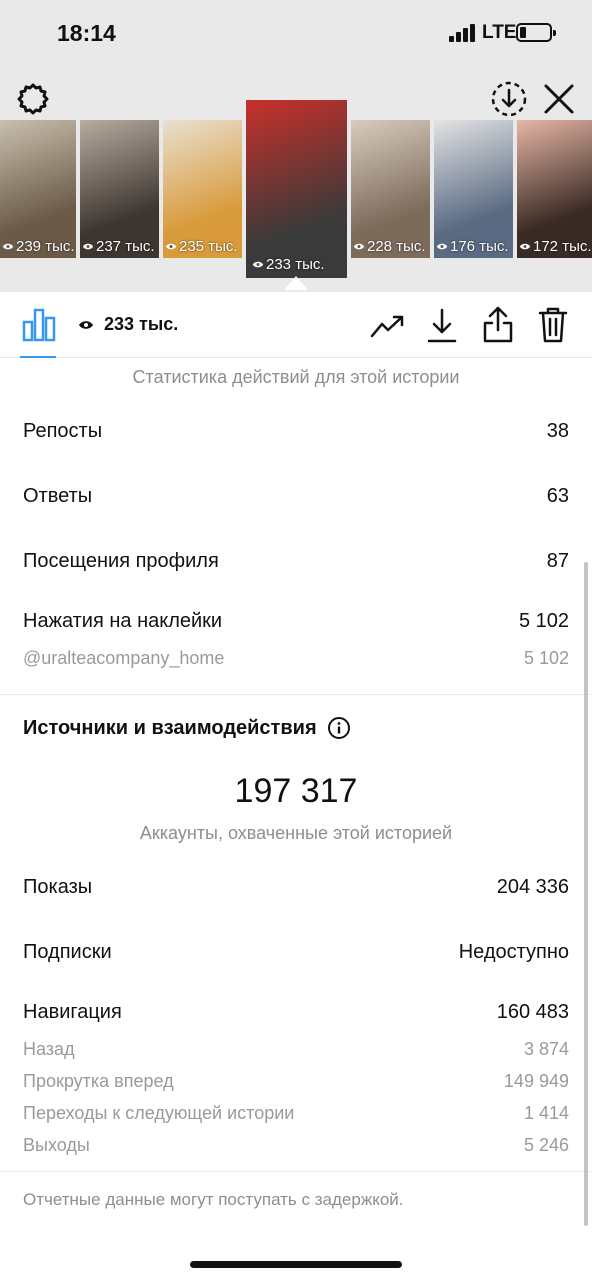 This screenshot has width=592, height=1280. I want to click on selected-story-pointer, so click(296, 283).